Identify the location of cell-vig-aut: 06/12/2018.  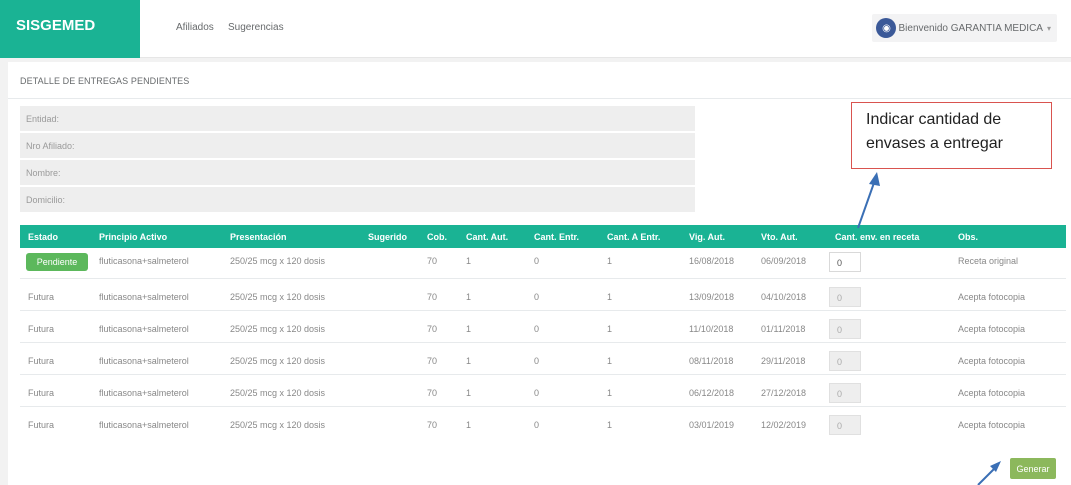
(712, 393).